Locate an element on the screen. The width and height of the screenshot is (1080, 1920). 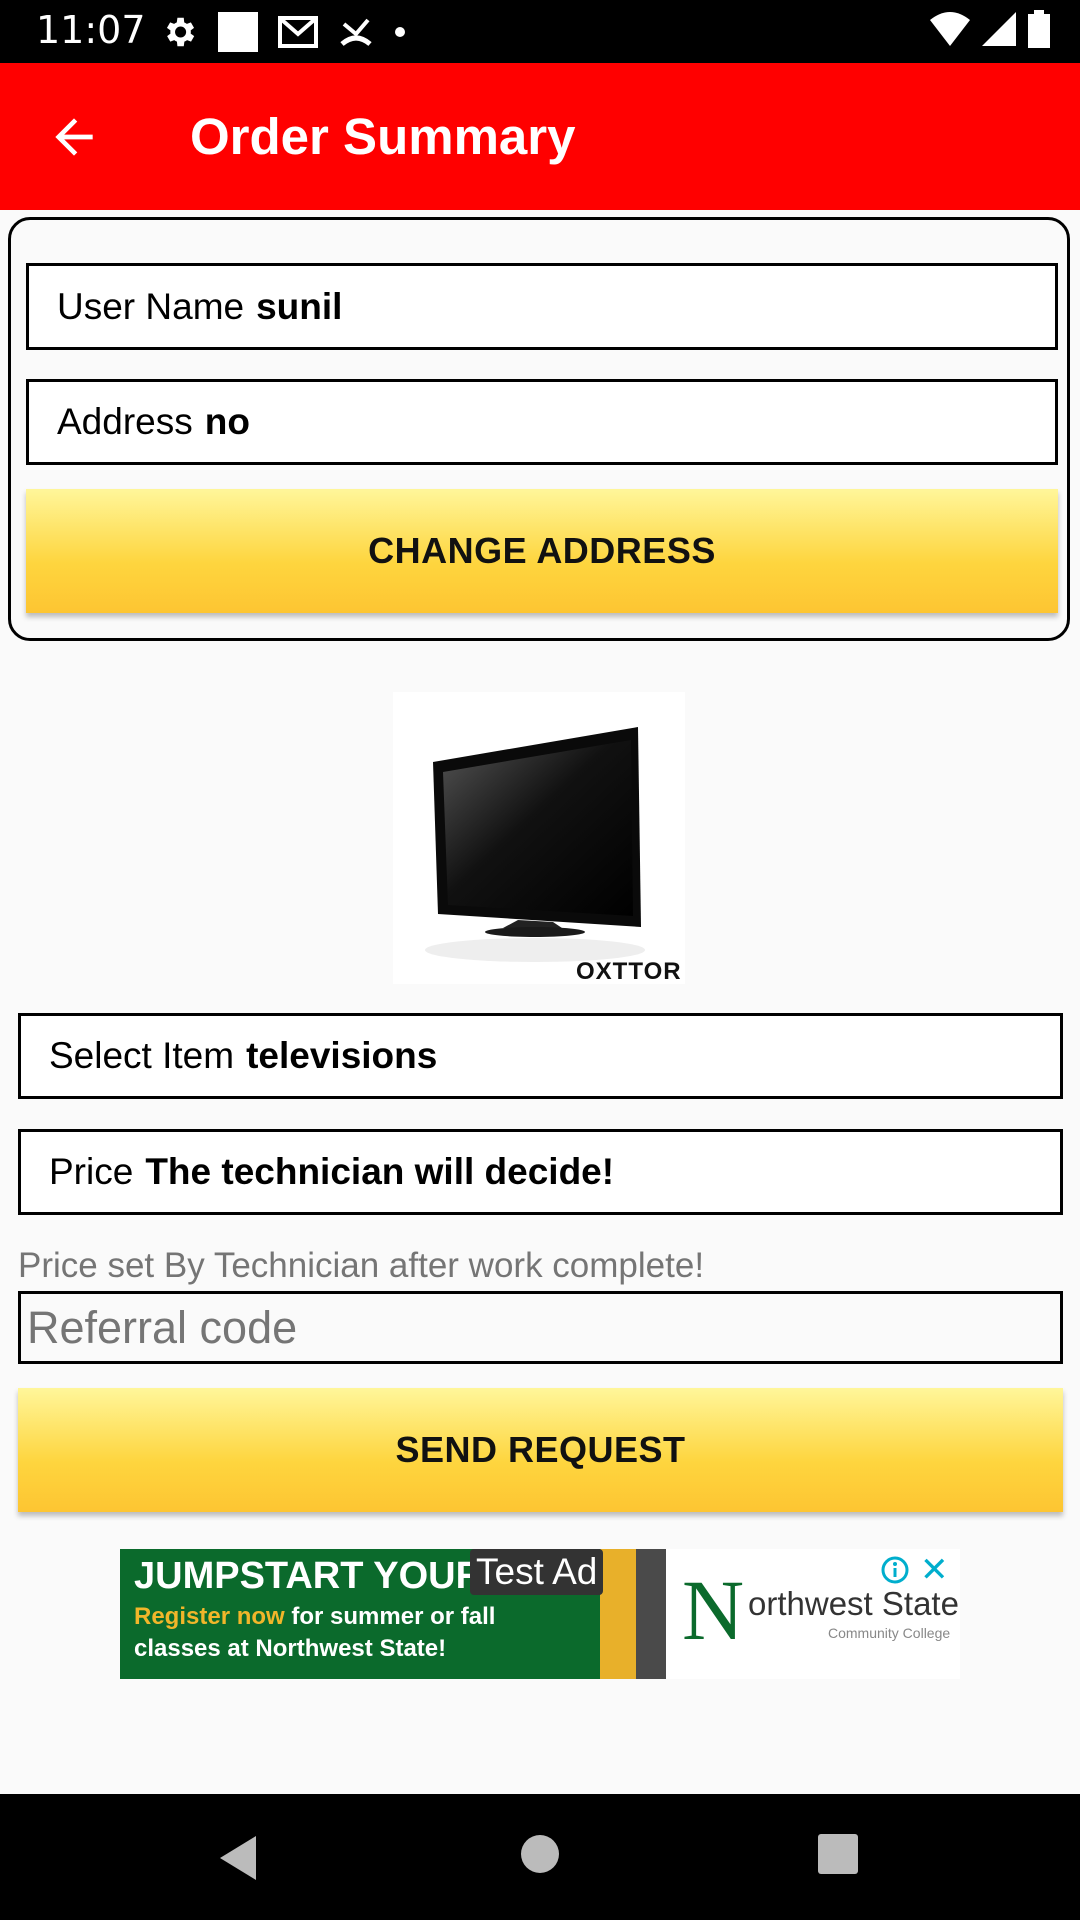
ad-highlight: Register now is located at coordinates (209, 1616).